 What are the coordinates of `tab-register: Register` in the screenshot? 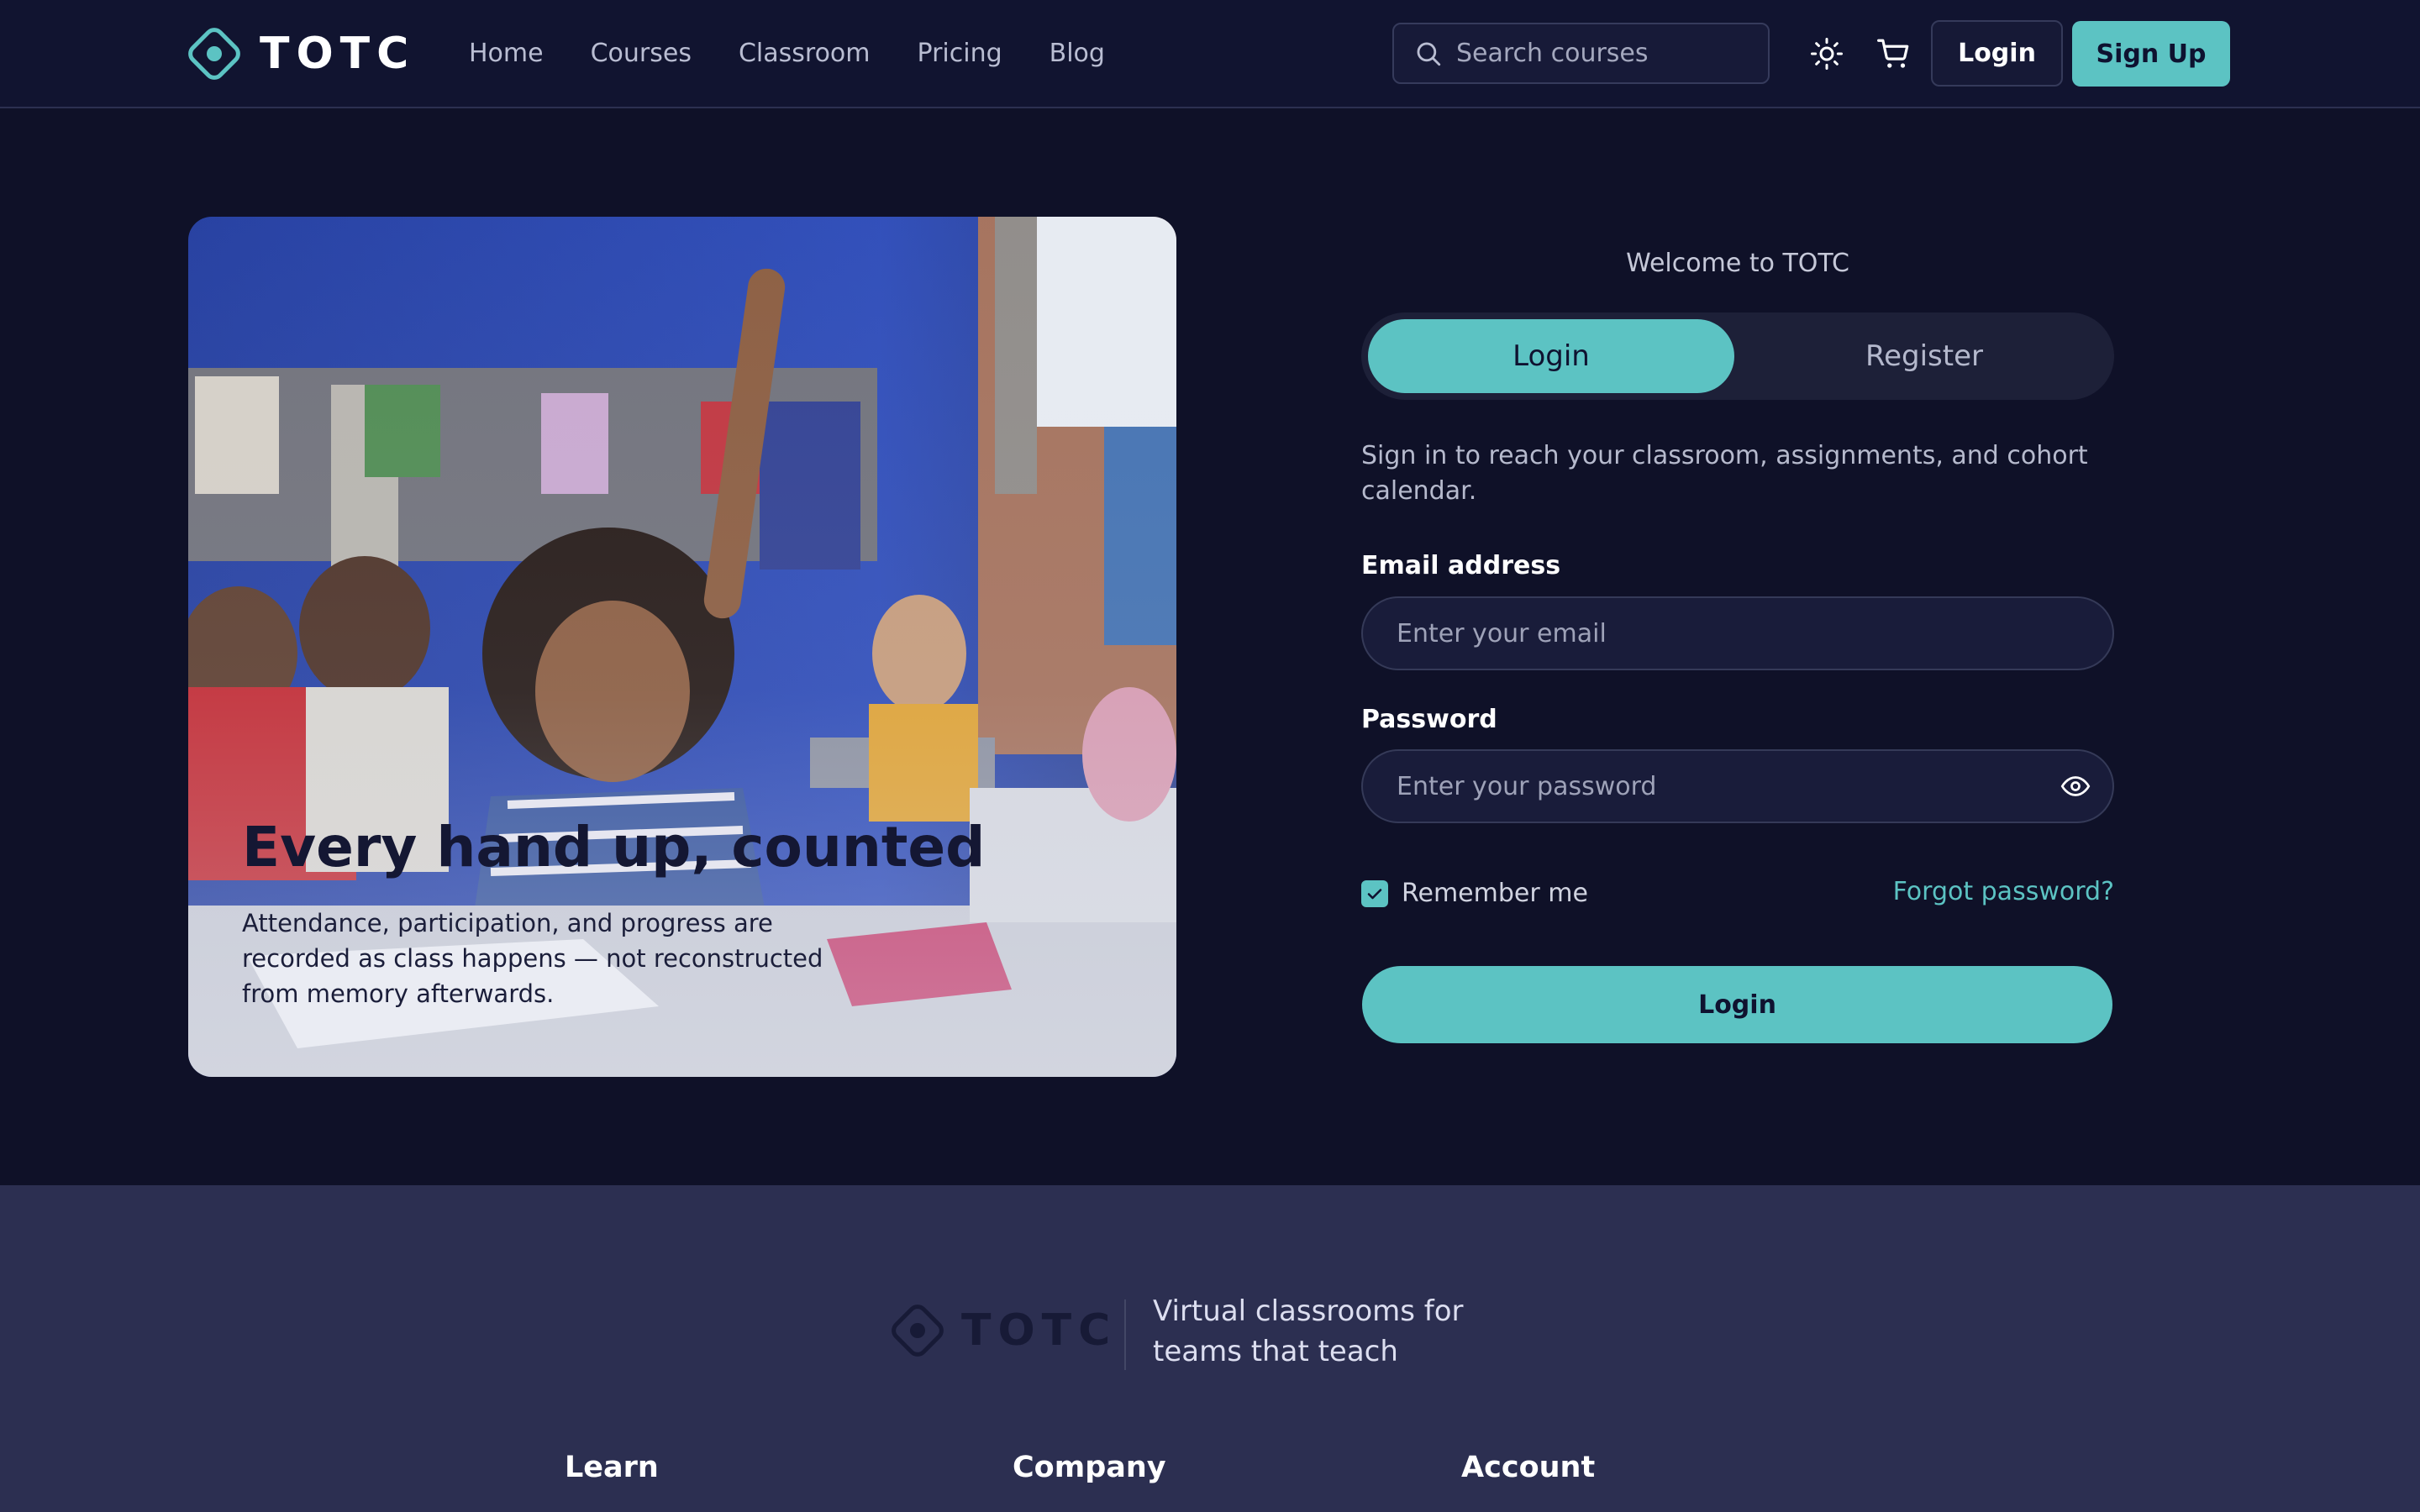 It's located at (1924, 356).